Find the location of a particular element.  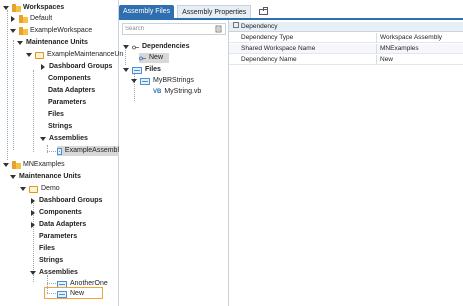

tree-item-mnexamples: MNExamples is located at coordinates (34, 165).